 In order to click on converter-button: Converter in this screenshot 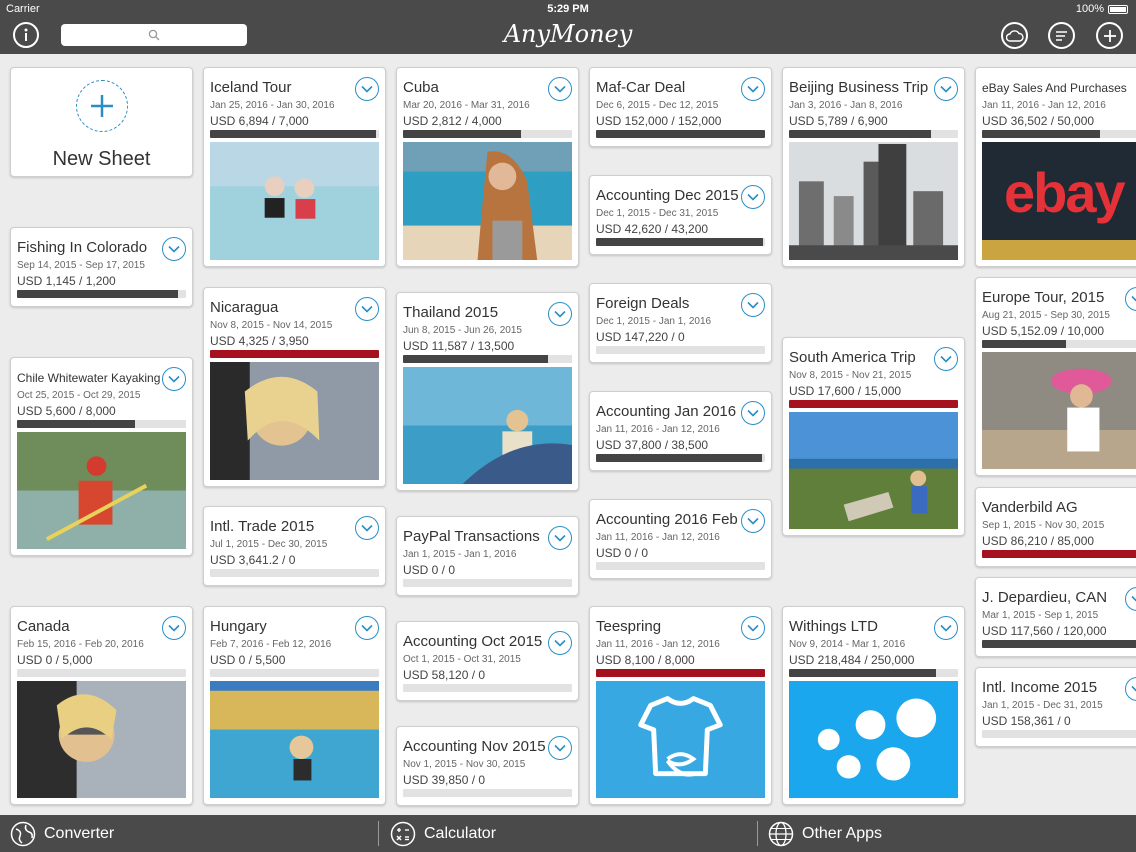, I will do `click(62, 833)`.